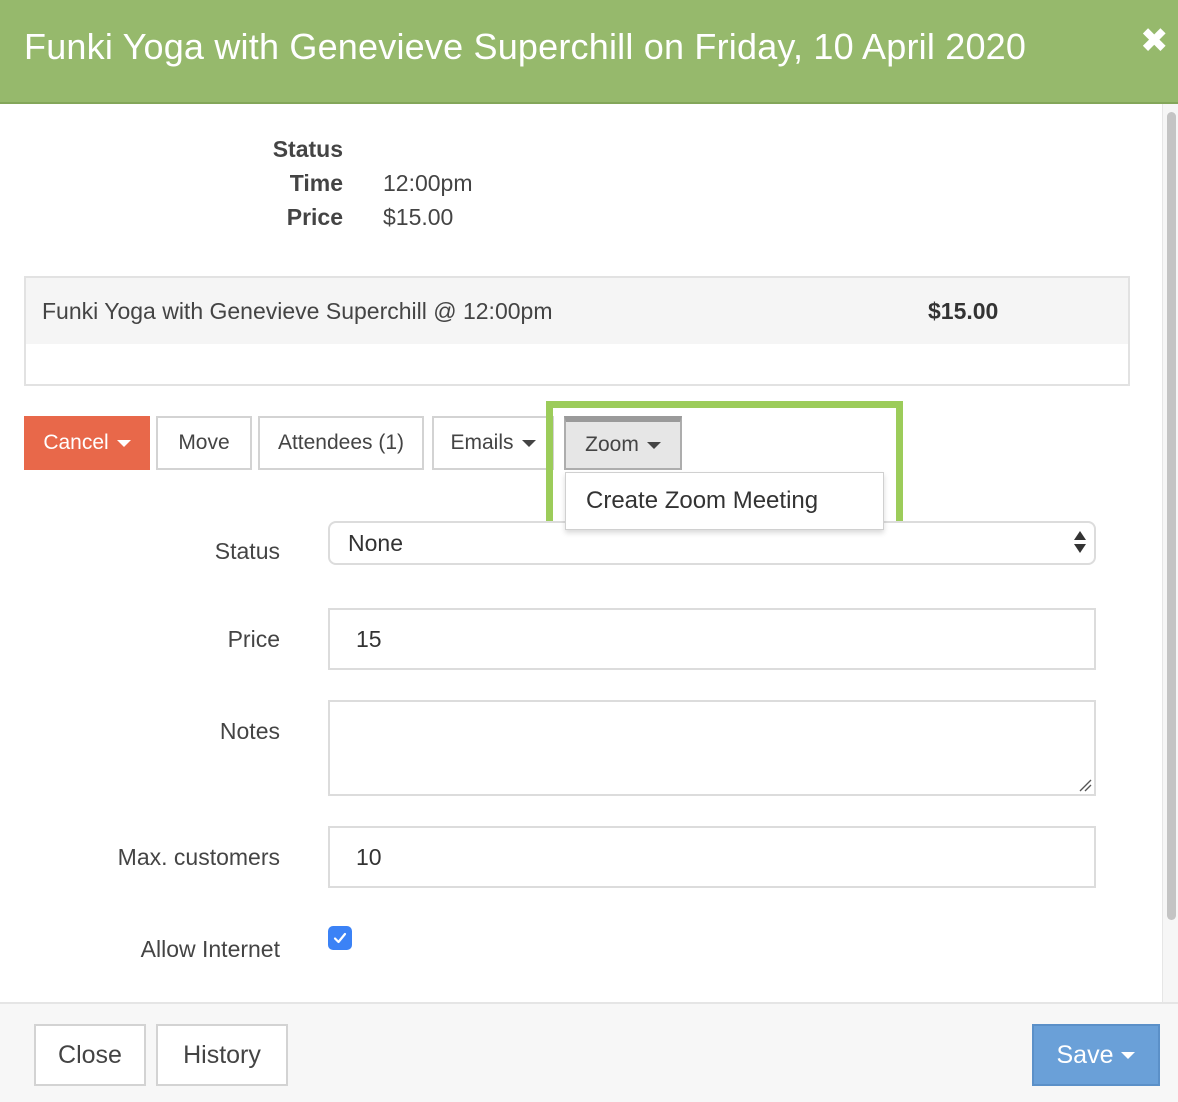  What do you see at coordinates (1085, 1054) in the screenshot?
I see `save-button-label: Save` at bounding box center [1085, 1054].